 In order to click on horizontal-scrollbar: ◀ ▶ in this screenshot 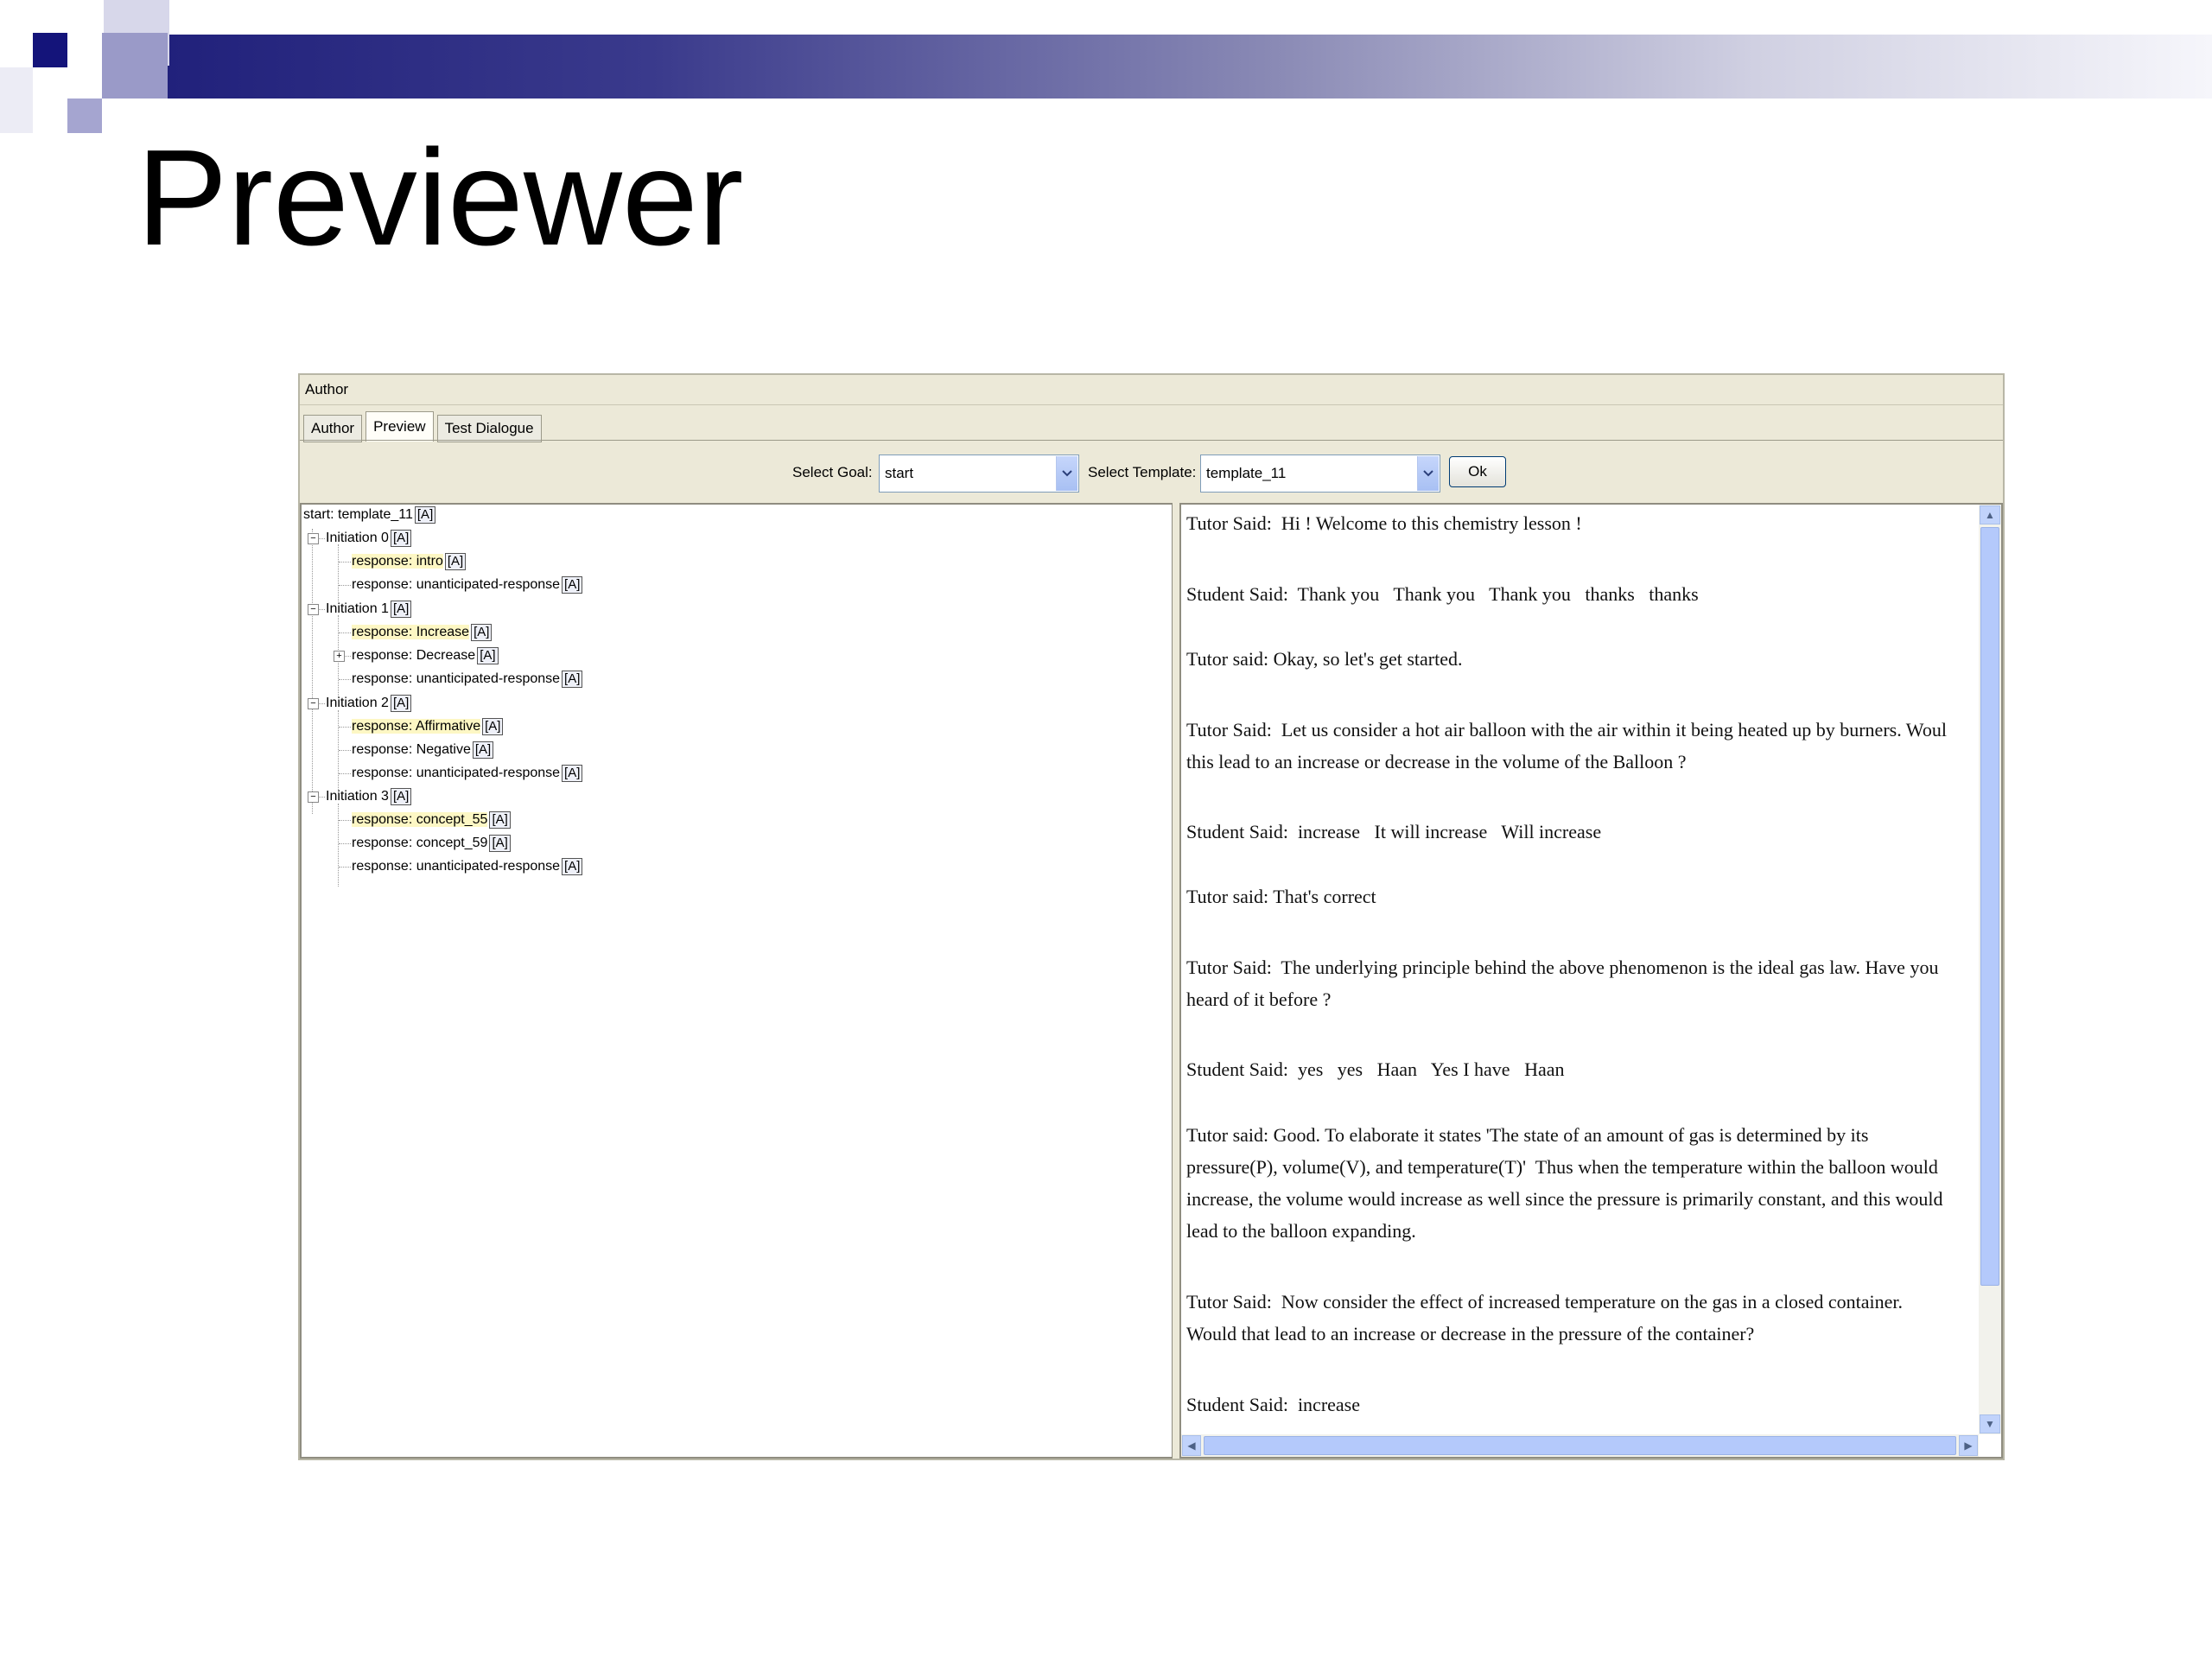, I will do `click(1580, 1445)`.